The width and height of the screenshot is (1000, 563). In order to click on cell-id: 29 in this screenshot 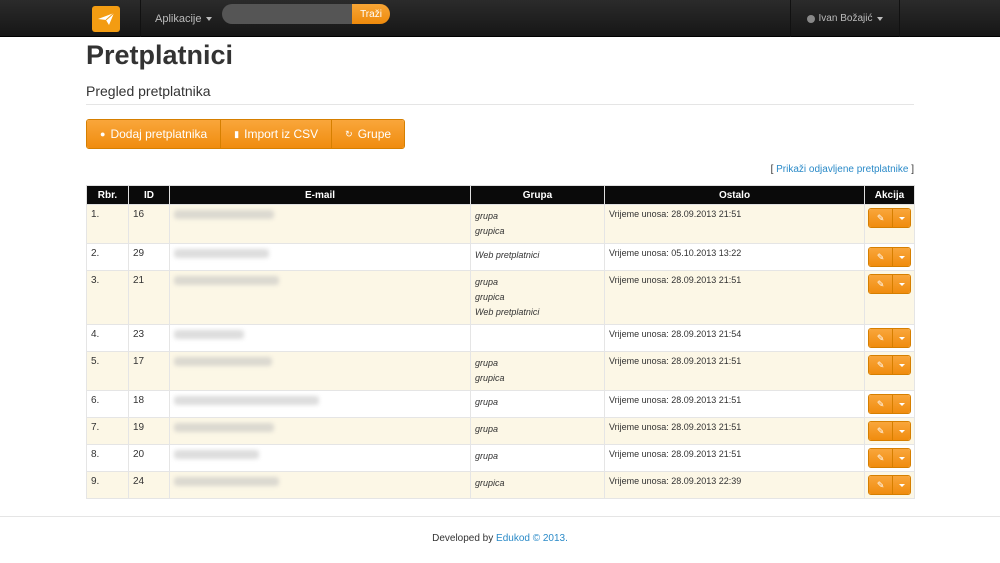, I will do `click(149, 257)`.